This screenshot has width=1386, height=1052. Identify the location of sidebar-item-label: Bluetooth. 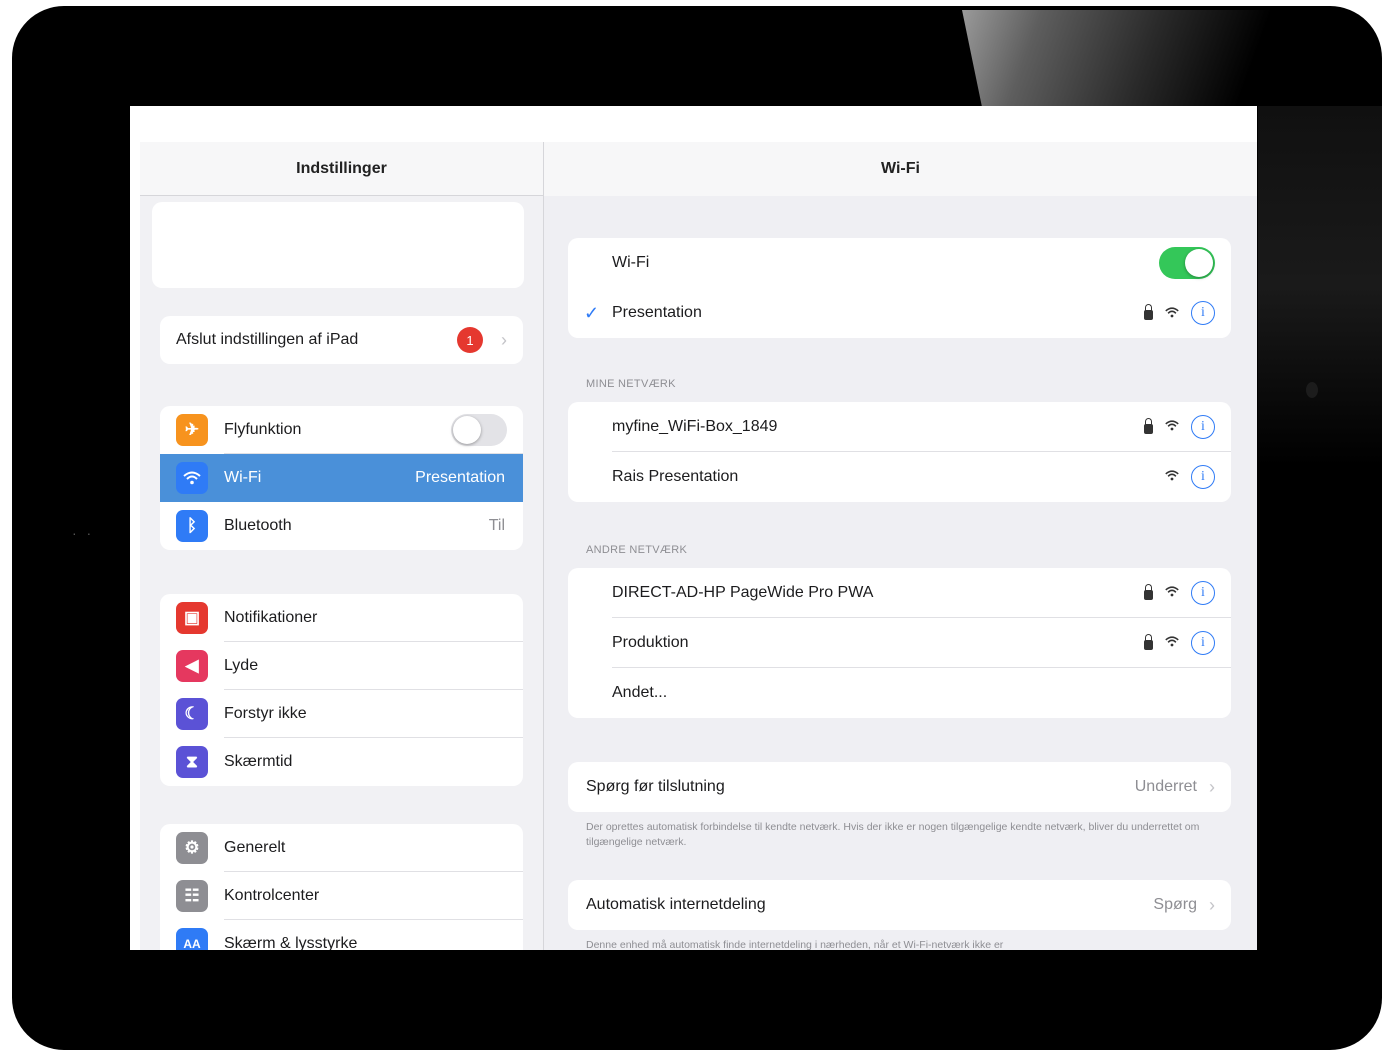
(258, 525).